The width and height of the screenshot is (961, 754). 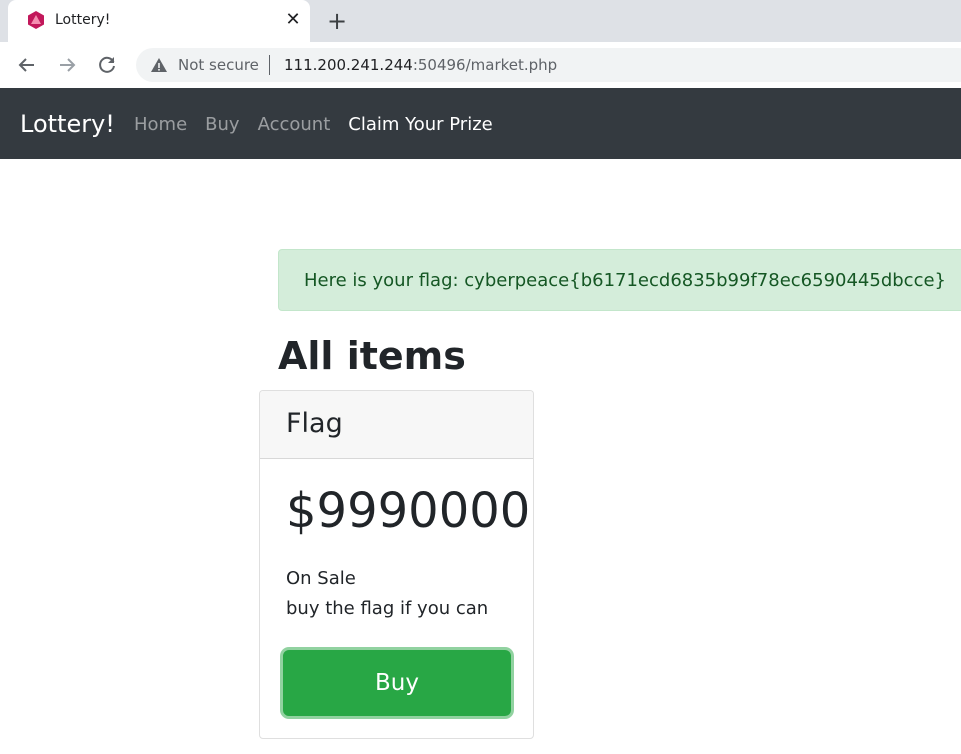 What do you see at coordinates (396, 425) in the screenshot?
I see `card-header: Flag` at bounding box center [396, 425].